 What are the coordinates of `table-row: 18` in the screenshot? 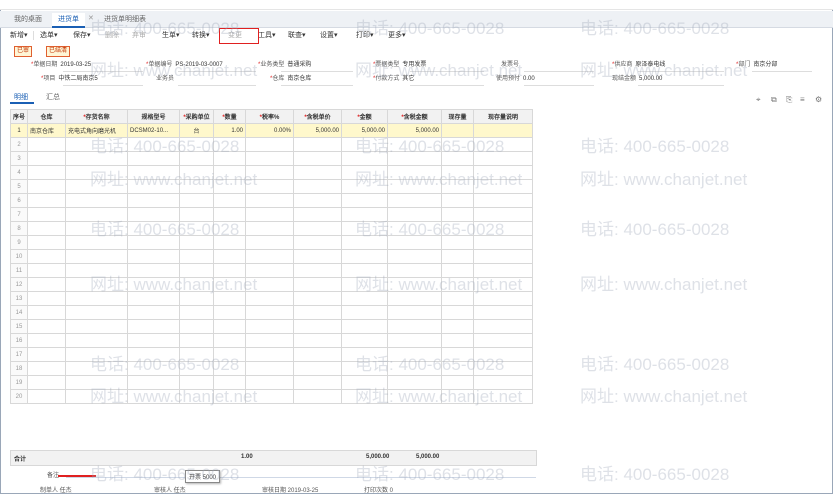 It's located at (271, 368).